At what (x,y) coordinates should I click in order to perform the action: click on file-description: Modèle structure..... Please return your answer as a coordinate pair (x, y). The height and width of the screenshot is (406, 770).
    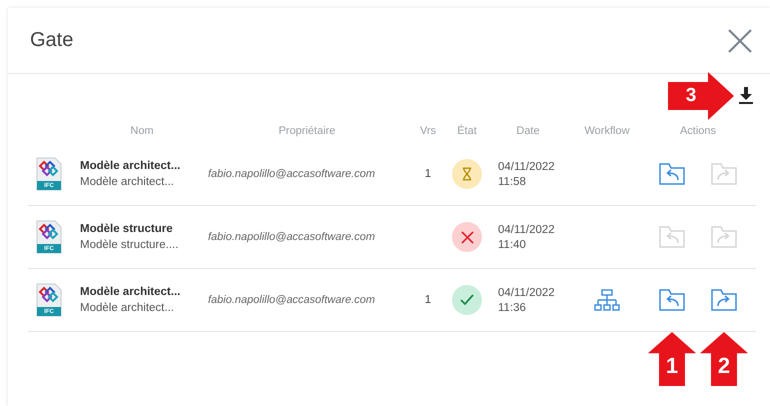
    Looking at the image, I should click on (130, 245).